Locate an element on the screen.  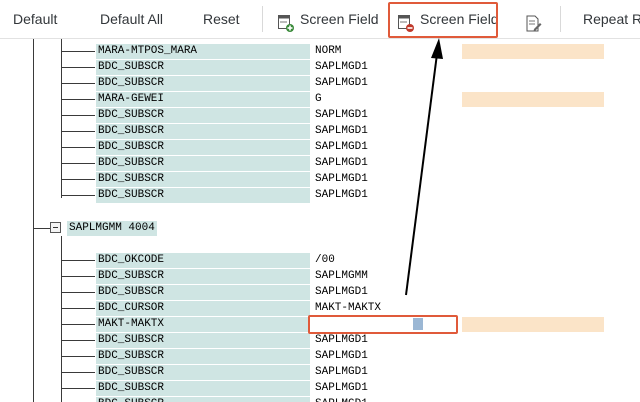
annotation-arrow is located at coordinates (424, 167).